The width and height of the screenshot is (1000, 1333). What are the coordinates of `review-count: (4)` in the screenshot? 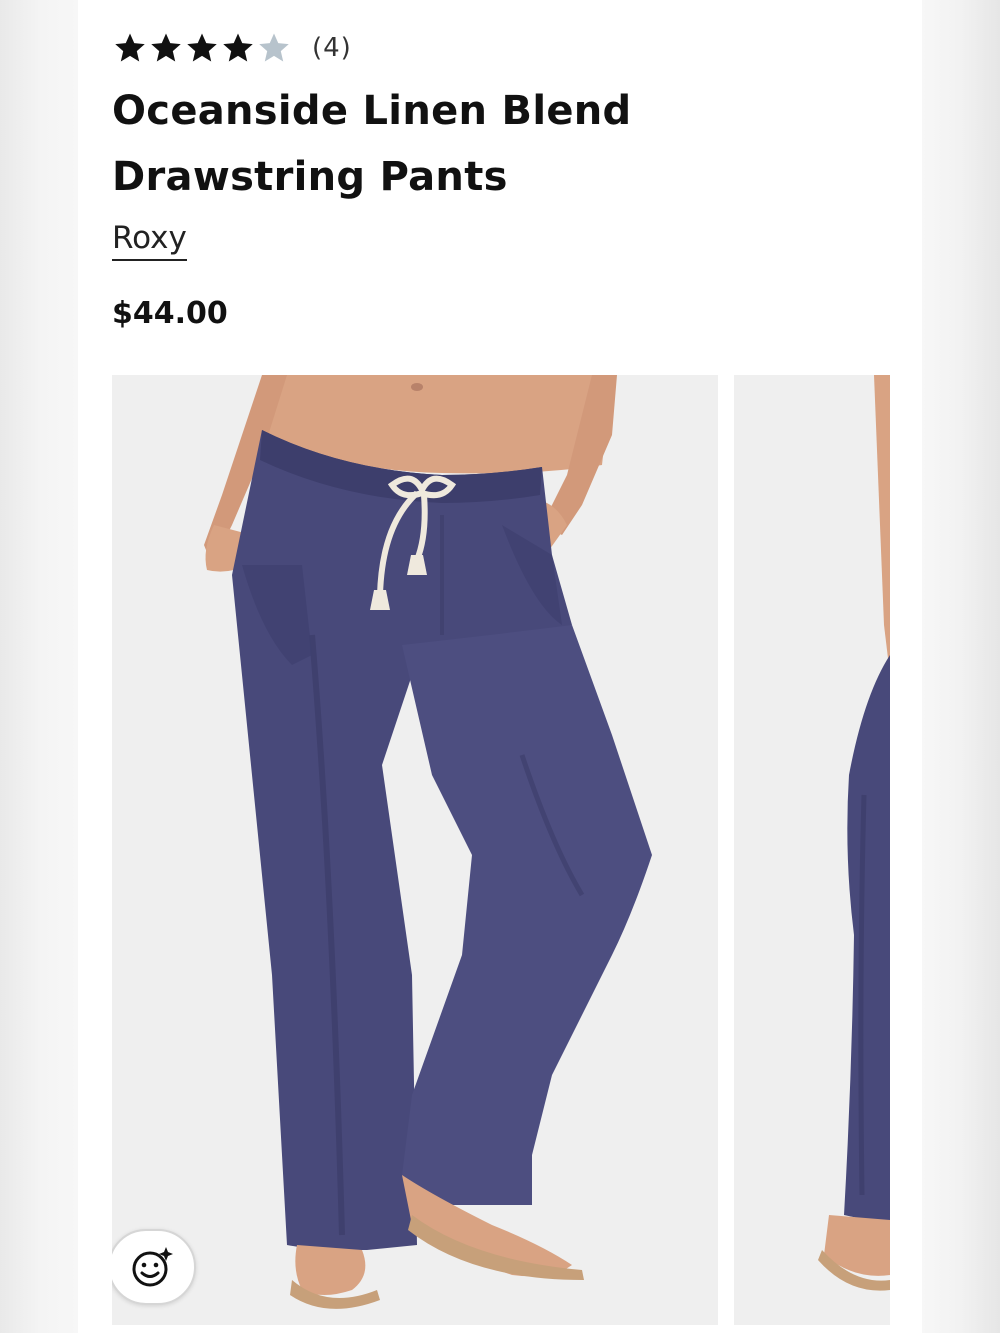 It's located at (332, 48).